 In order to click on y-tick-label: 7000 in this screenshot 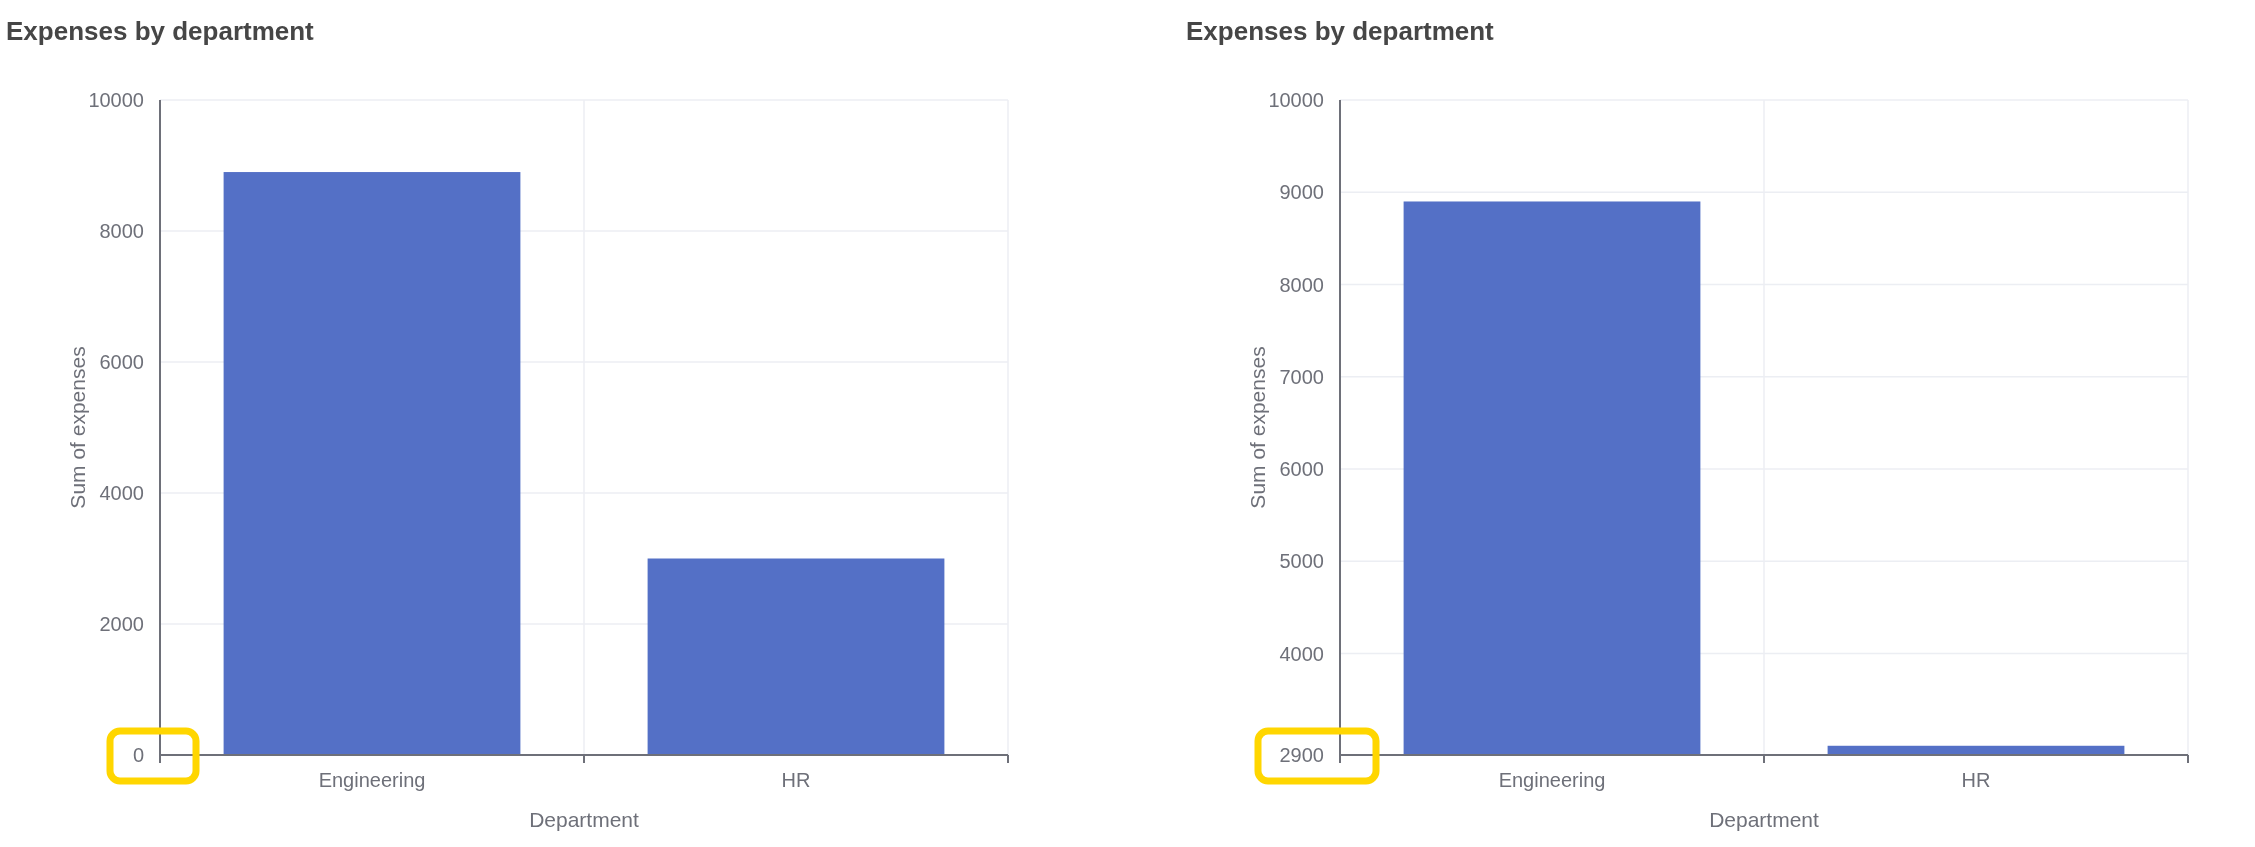, I will do `click(1301, 376)`.